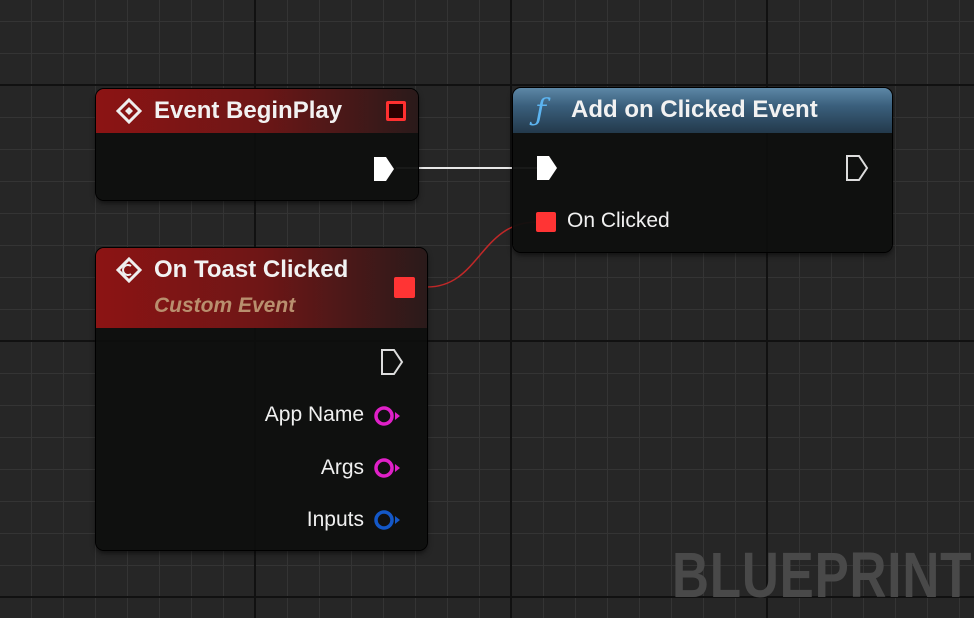  What do you see at coordinates (694, 109) in the screenshot?
I see `node-title: Add on Clicked Event` at bounding box center [694, 109].